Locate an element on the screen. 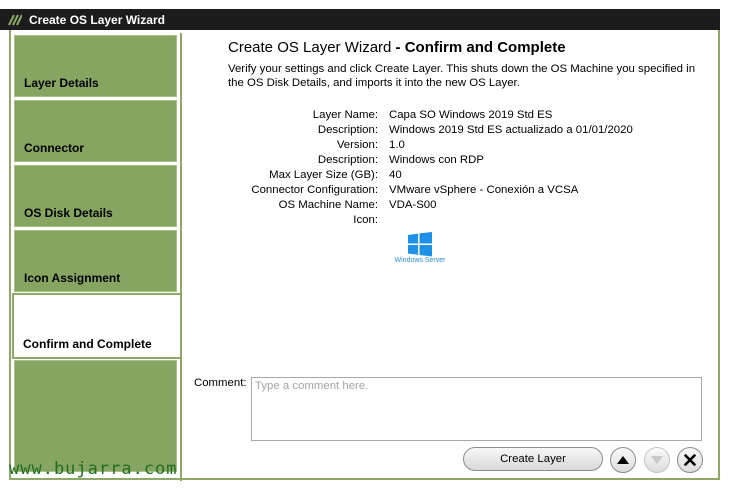 The height and width of the screenshot is (492, 733). close-icon is located at coordinates (690, 460).